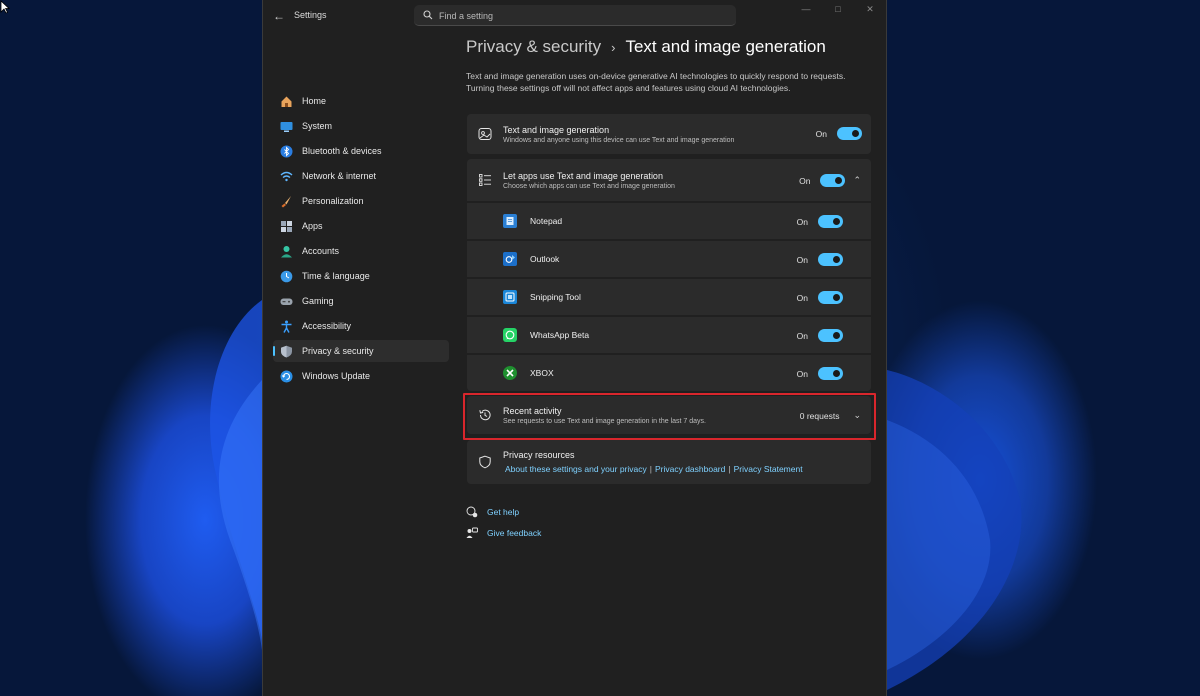 Image resolution: width=1200 pixels, height=696 pixels. I want to click on app-name: Outlook, so click(545, 259).